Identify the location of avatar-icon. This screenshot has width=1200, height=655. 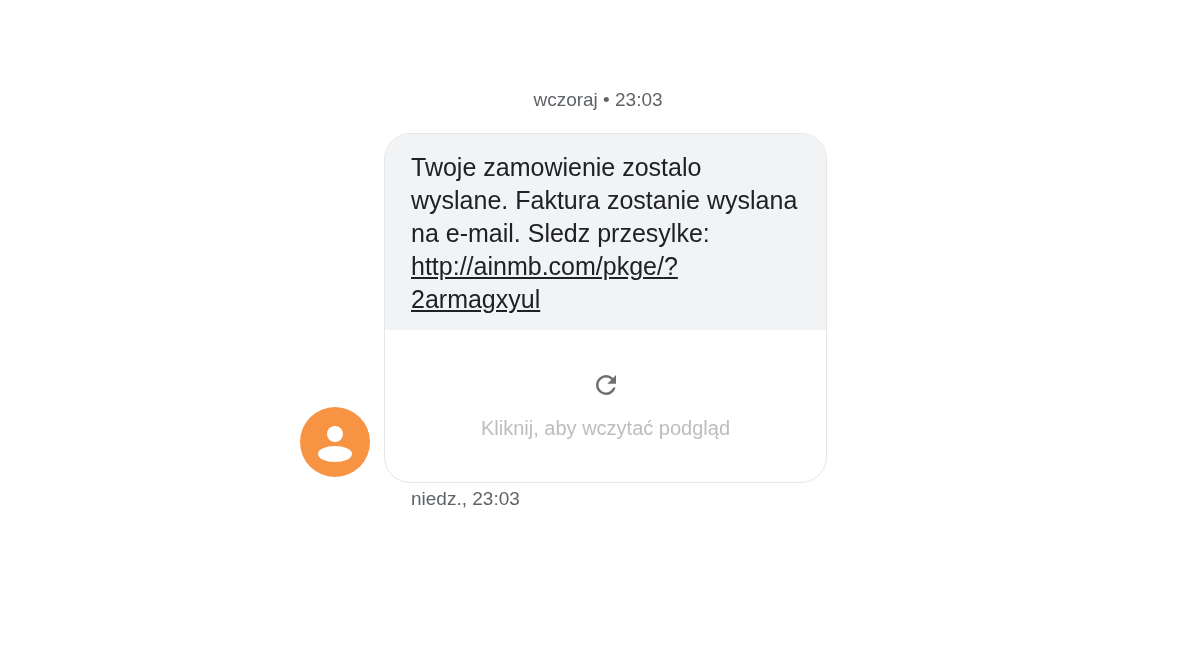
(335, 442).